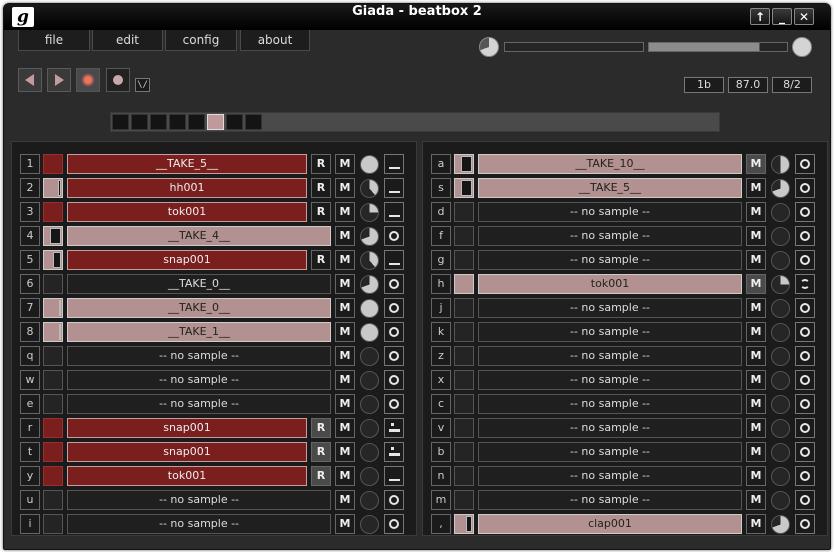  I want to click on menu-edit: edit, so click(127, 40).